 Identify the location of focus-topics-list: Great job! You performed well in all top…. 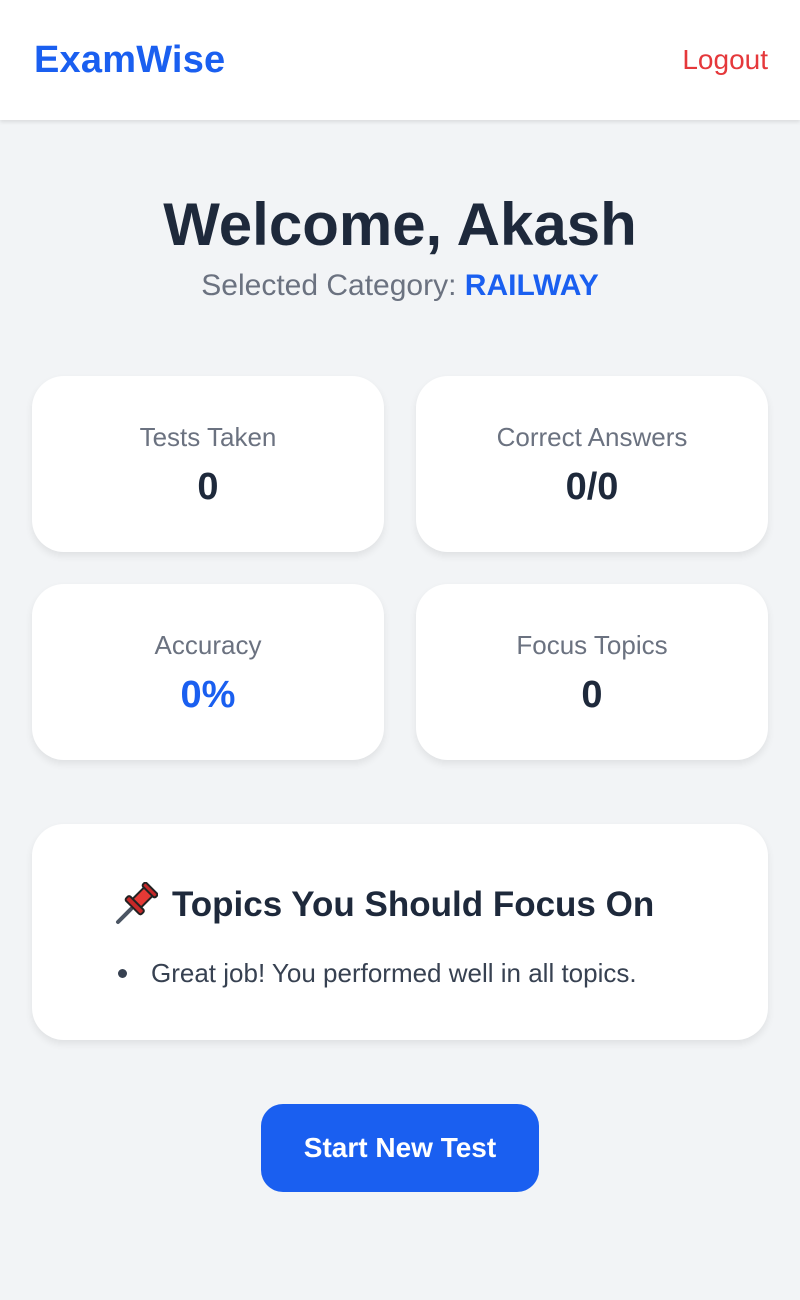
(377, 973).